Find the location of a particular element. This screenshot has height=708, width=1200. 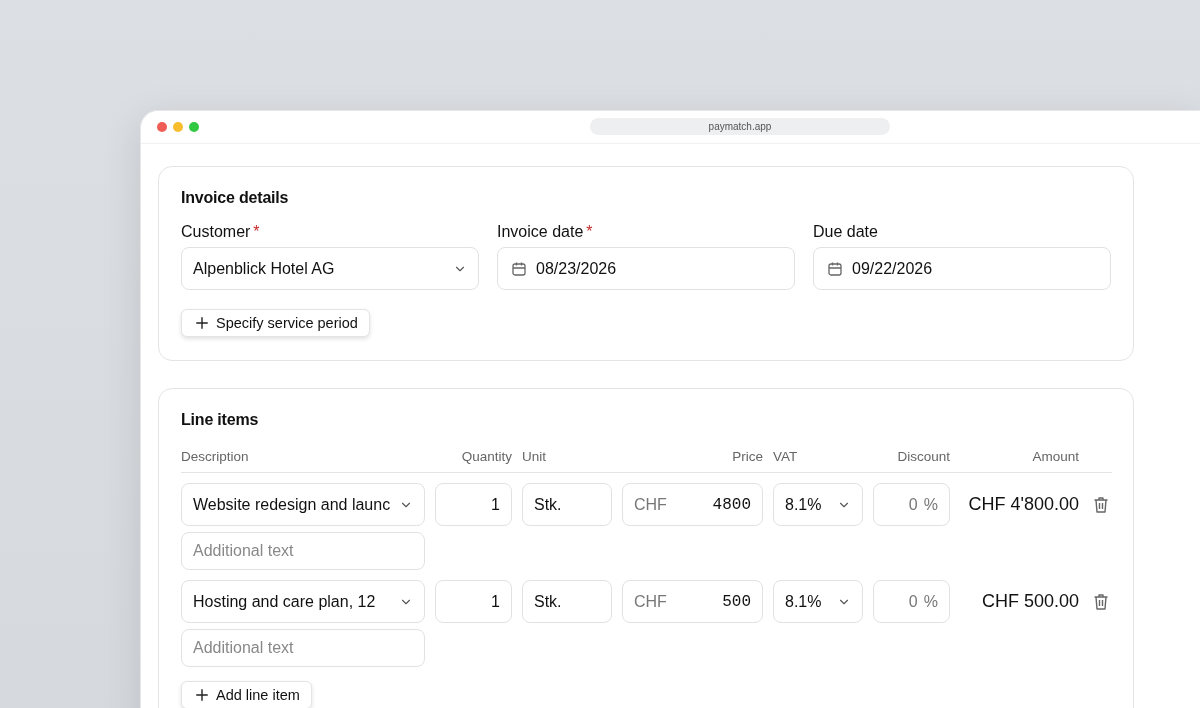

minimize-icon is located at coordinates (178, 127).